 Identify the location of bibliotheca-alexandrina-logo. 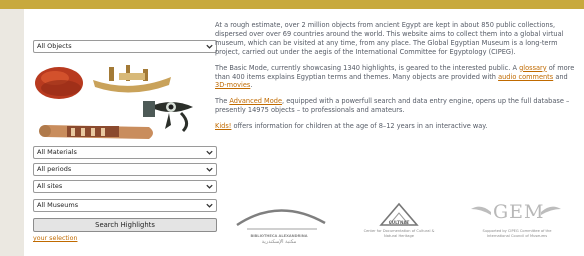
(281, 219).